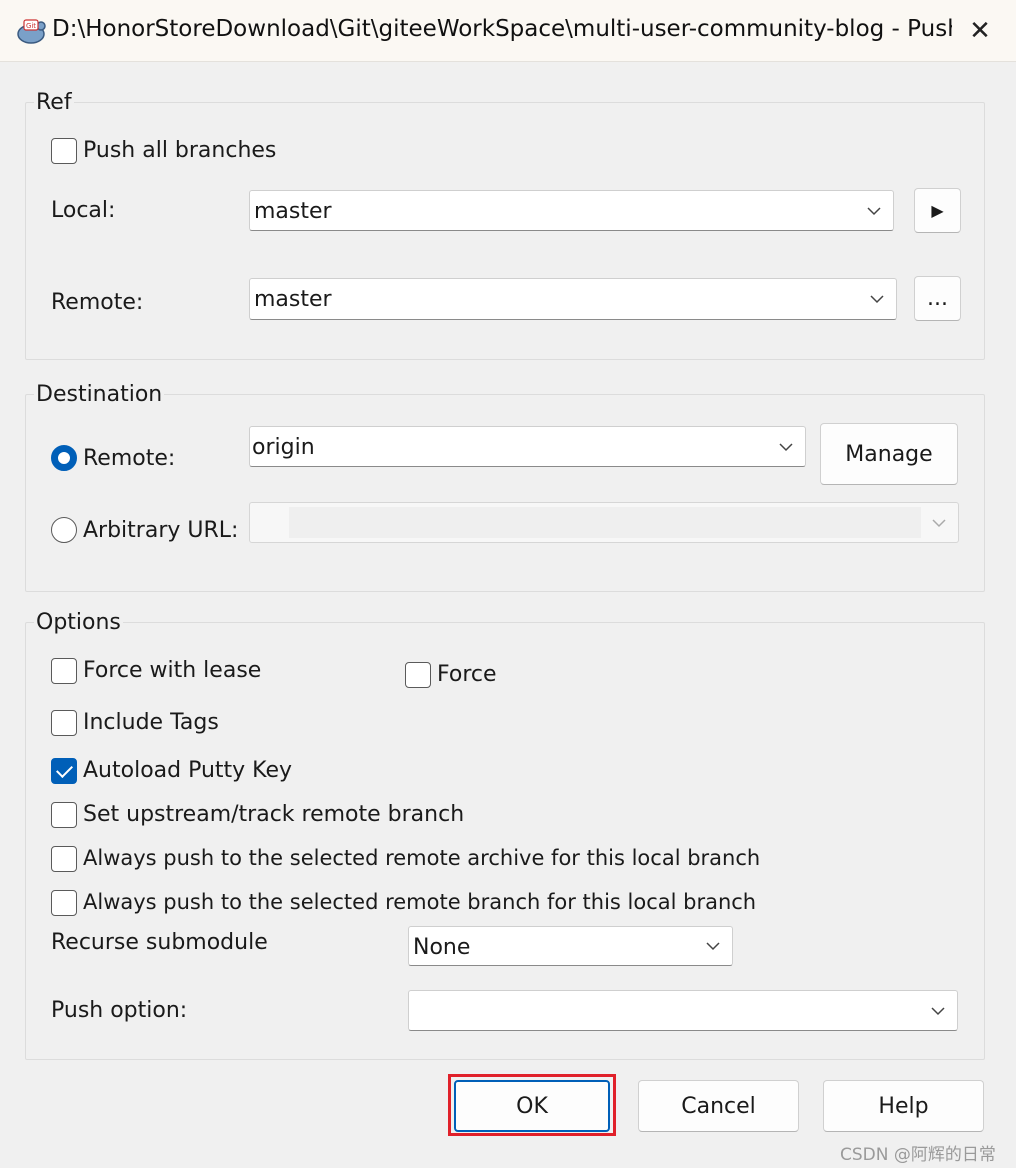  I want to click on options-group-title: Options, so click(78, 622).